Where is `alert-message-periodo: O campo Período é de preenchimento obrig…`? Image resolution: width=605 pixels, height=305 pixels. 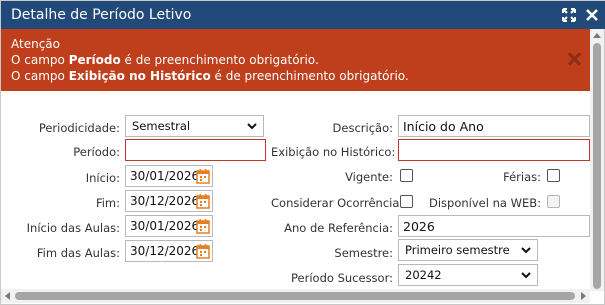
alert-message-periodo: O campo Período é de preenchimento obrig… is located at coordinates (165, 60).